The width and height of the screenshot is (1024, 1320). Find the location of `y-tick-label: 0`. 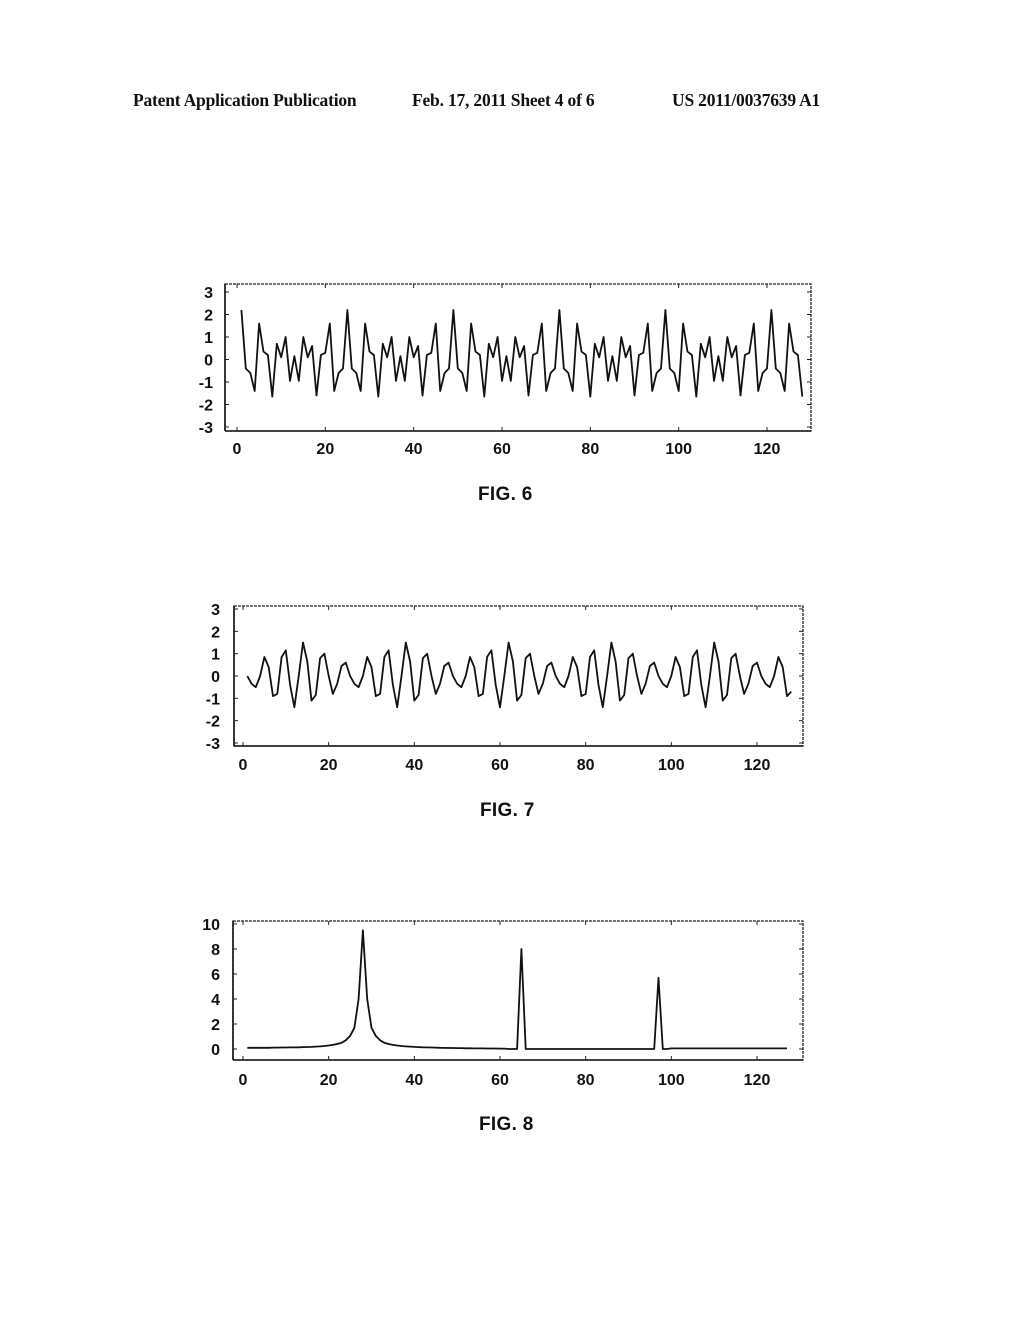

y-tick-label: 0 is located at coordinates (215, 1050).